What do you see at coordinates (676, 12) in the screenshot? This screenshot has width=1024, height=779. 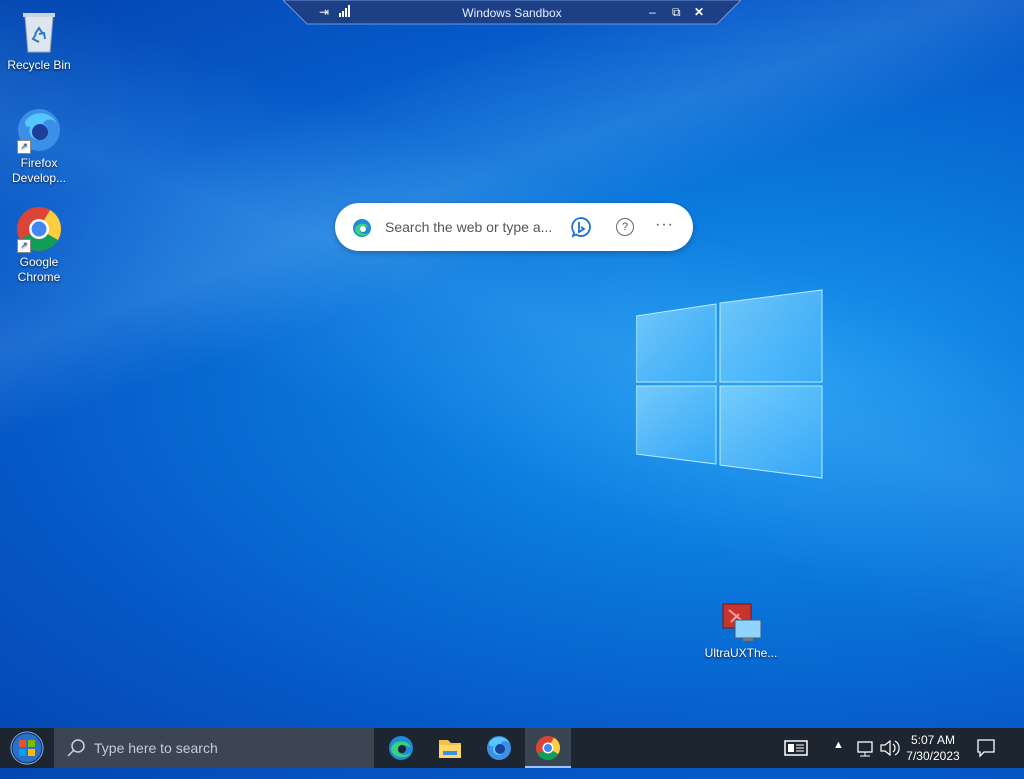 I see `restore-icon: ⧉` at bounding box center [676, 12].